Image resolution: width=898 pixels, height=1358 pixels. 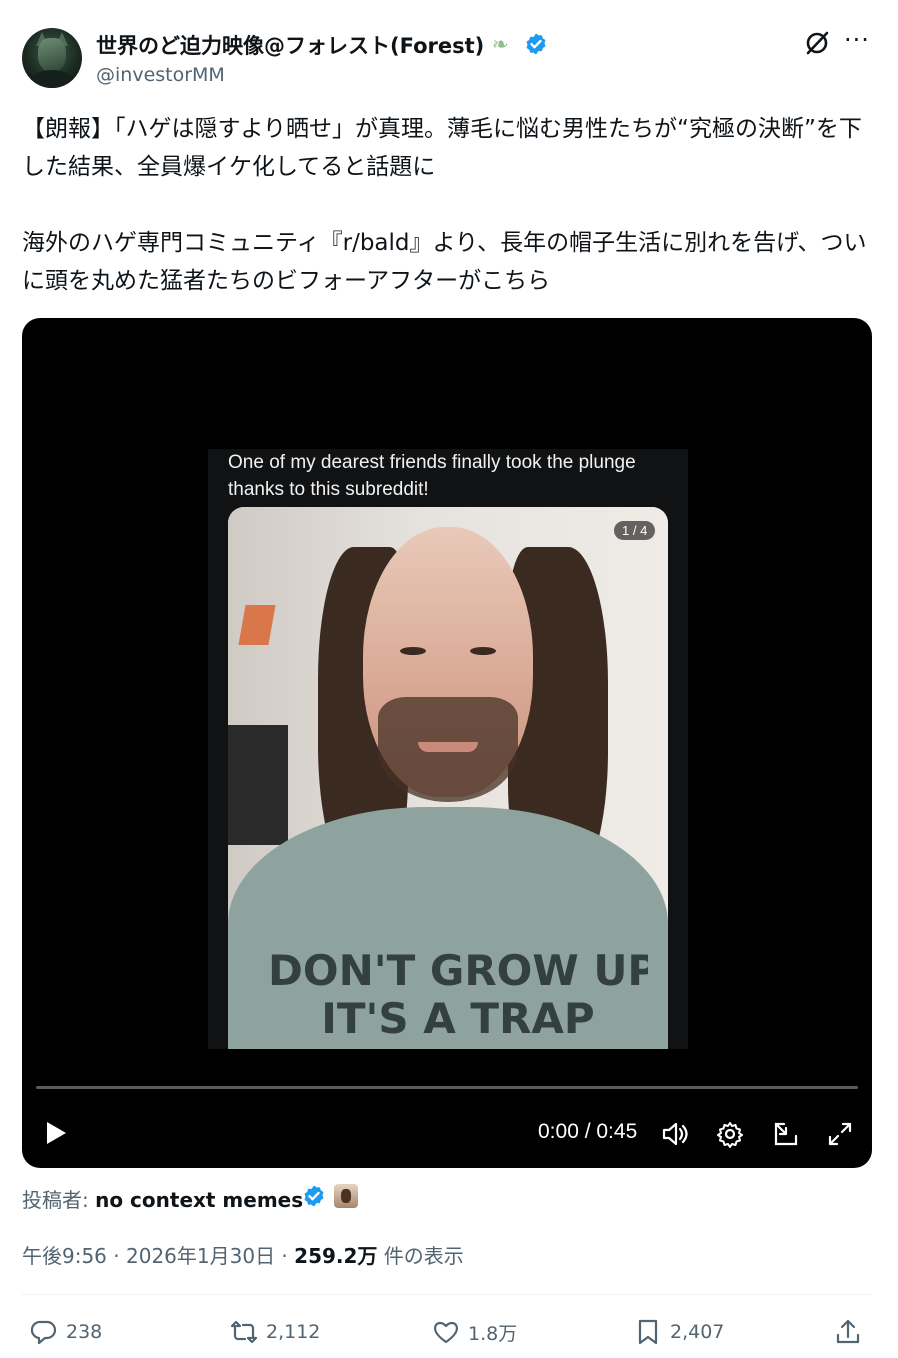 What do you see at coordinates (848, 1331) in the screenshot?
I see `share-icon` at bounding box center [848, 1331].